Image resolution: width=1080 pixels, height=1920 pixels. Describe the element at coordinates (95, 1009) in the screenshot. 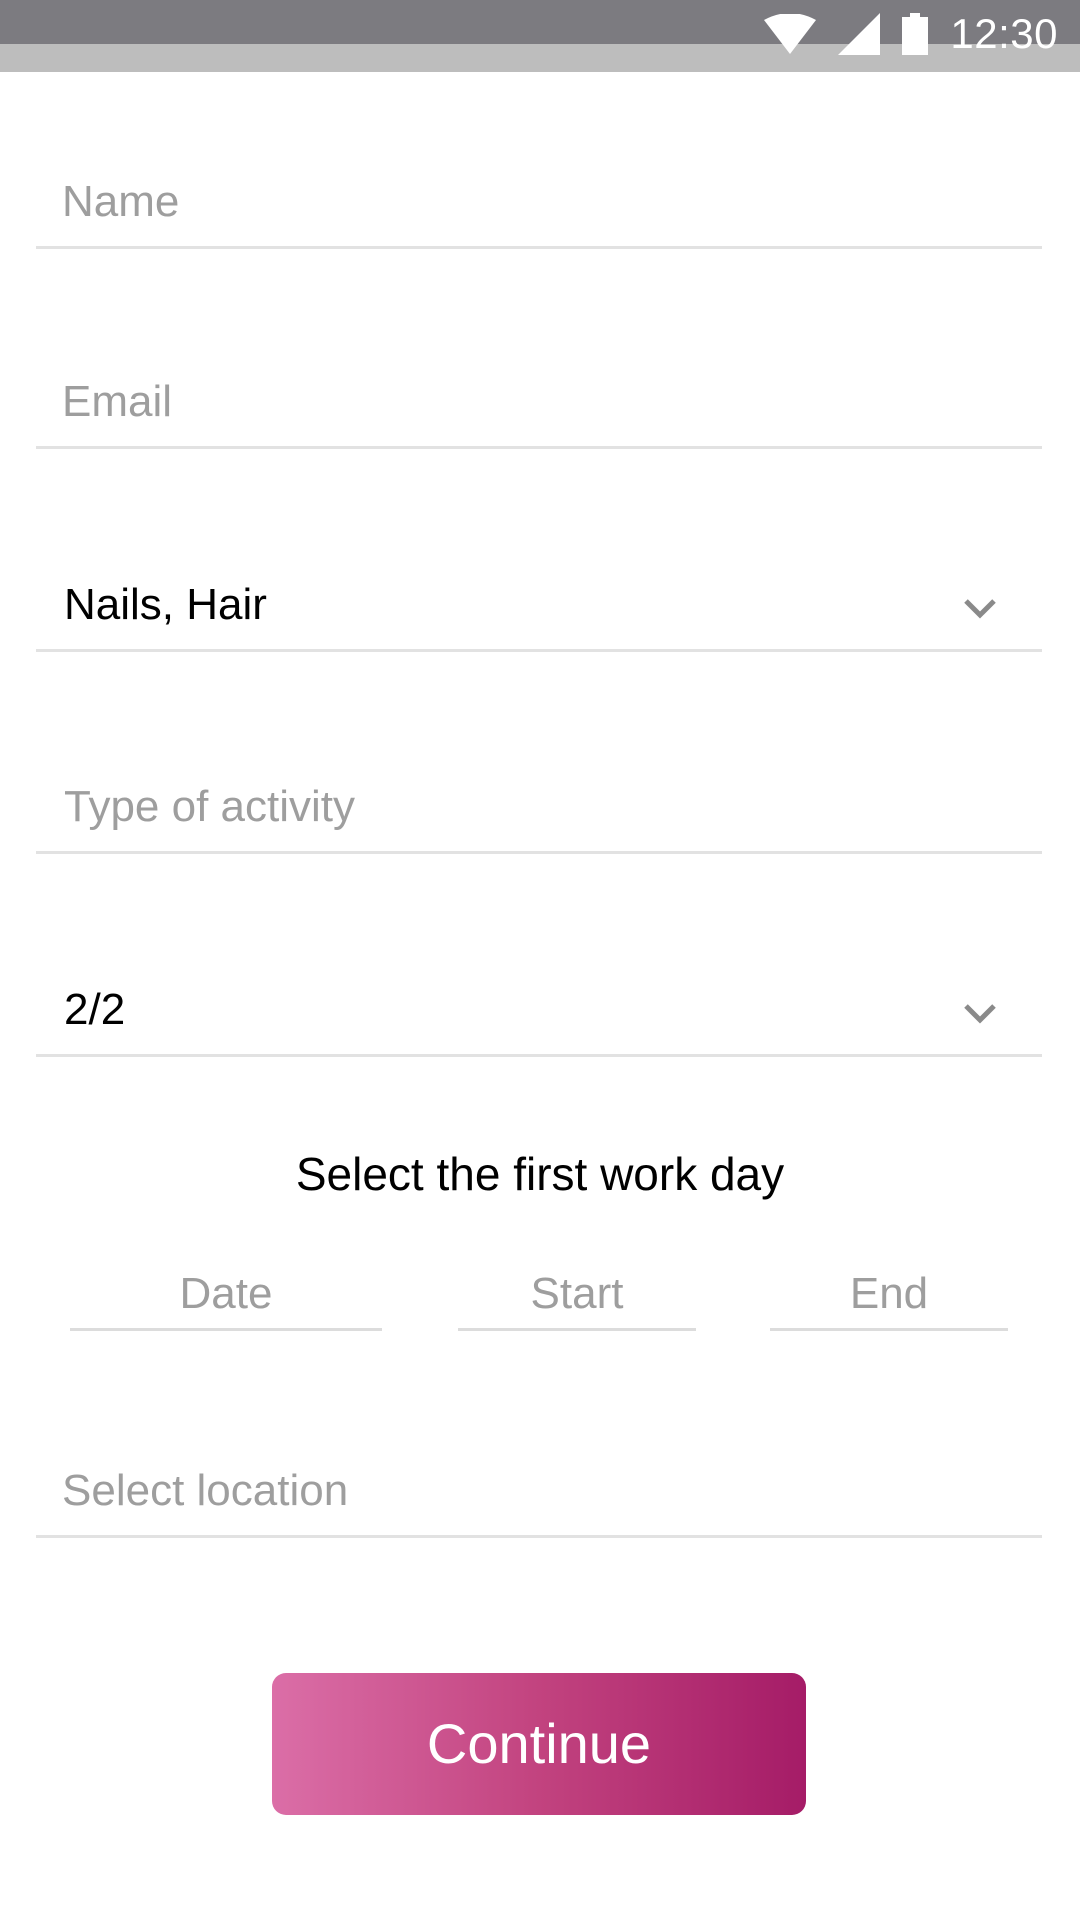

I see `schedule-value: 2/2` at that location.